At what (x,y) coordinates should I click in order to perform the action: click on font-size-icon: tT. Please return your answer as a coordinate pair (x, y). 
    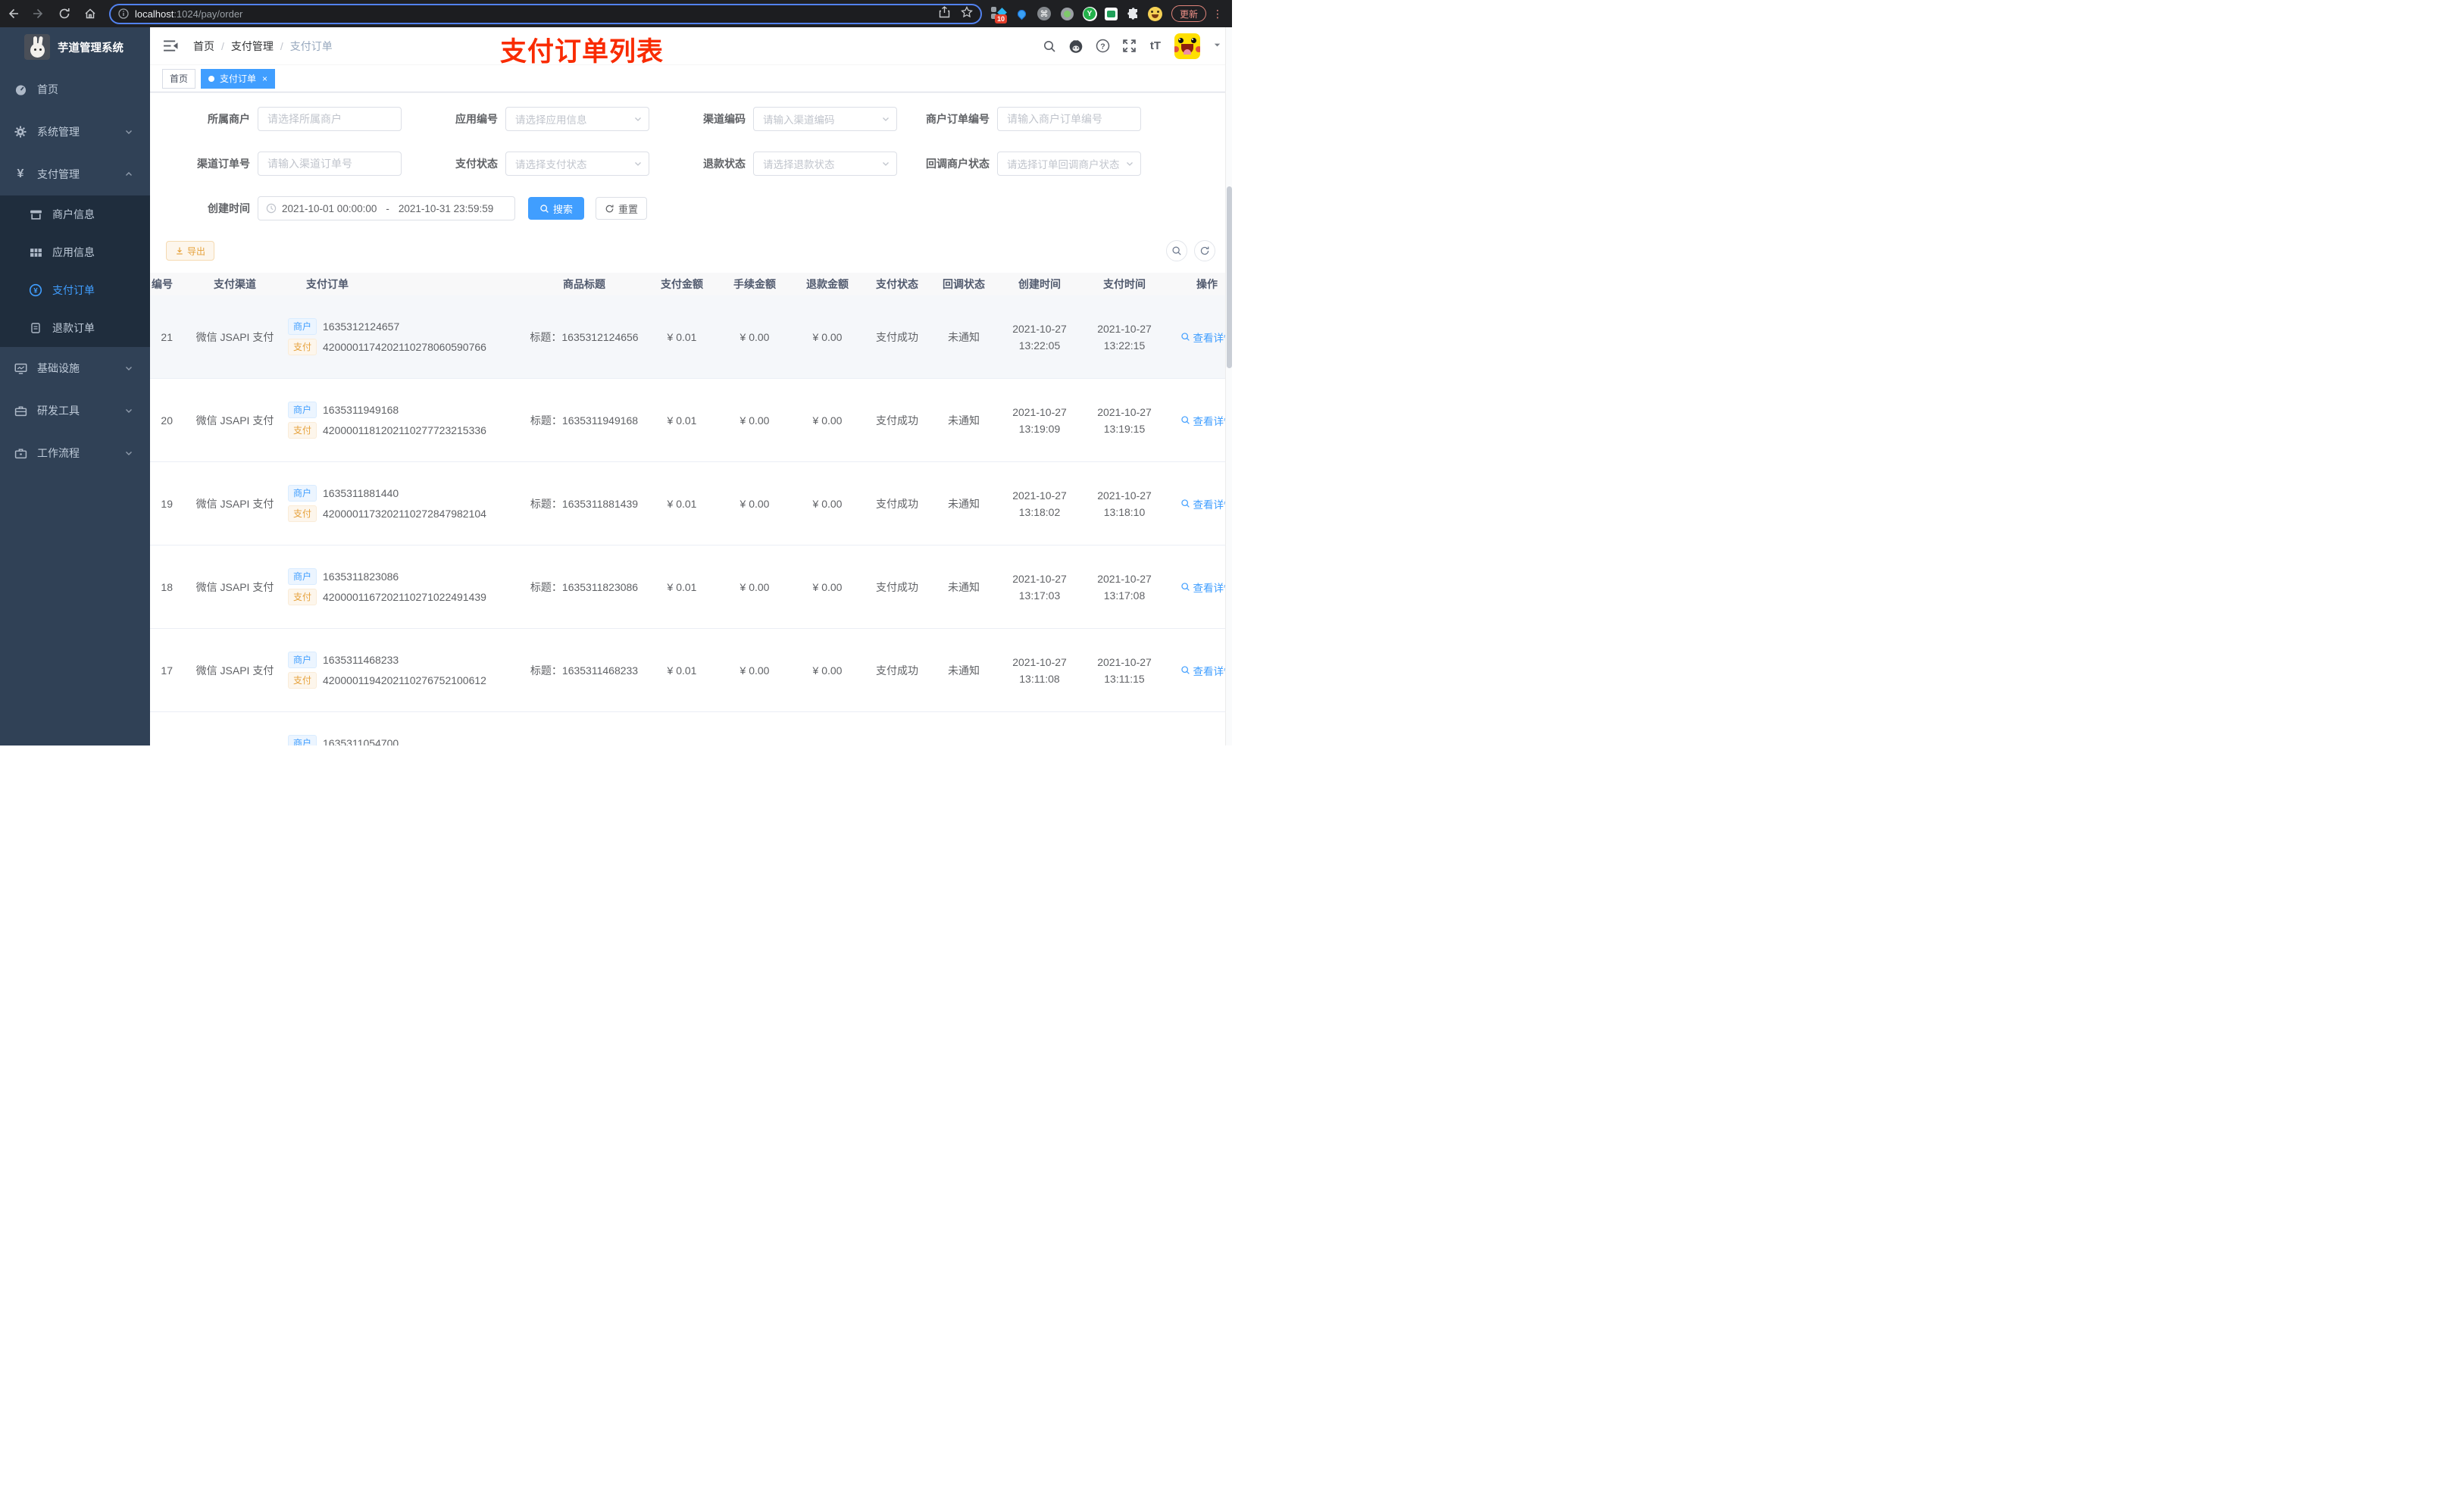
    Looking at the image, I should click on (1155, 46).